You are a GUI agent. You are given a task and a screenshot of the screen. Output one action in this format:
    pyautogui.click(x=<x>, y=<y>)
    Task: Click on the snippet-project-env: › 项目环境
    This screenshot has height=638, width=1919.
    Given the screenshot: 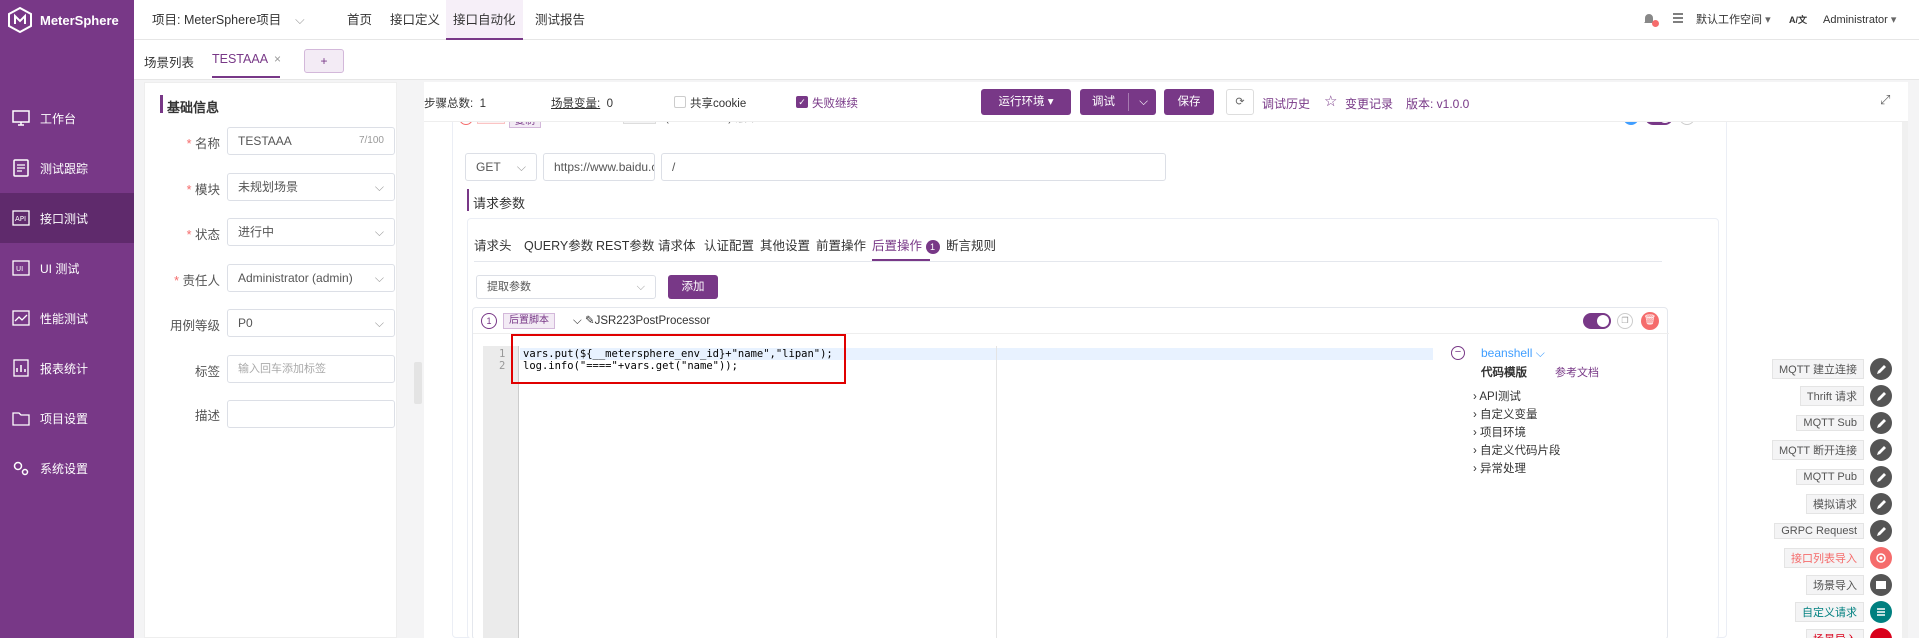 What is the action you would take?
    pyautogui.click(x=1499, y=432)
    